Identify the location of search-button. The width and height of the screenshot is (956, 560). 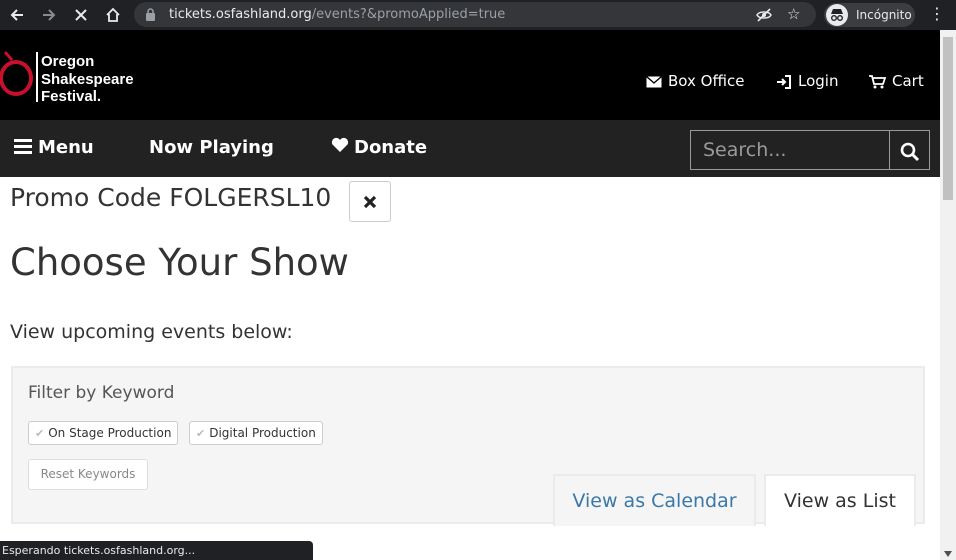
(909, 150).